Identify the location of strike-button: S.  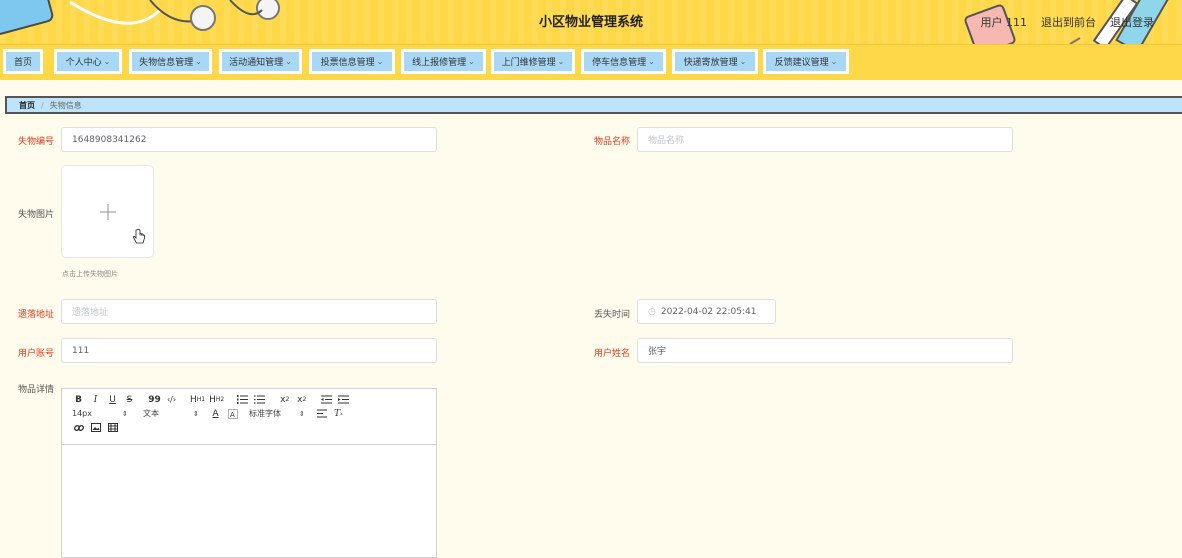
(129, 399).